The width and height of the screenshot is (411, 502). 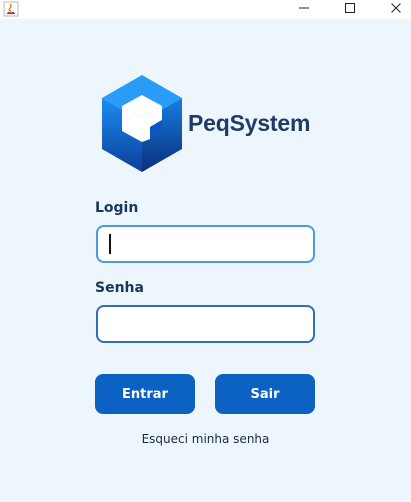 What do you see at coordinates (265, 394) in the screenshot?
I see `sair-button: Sair` at bounding box center [265, 394].